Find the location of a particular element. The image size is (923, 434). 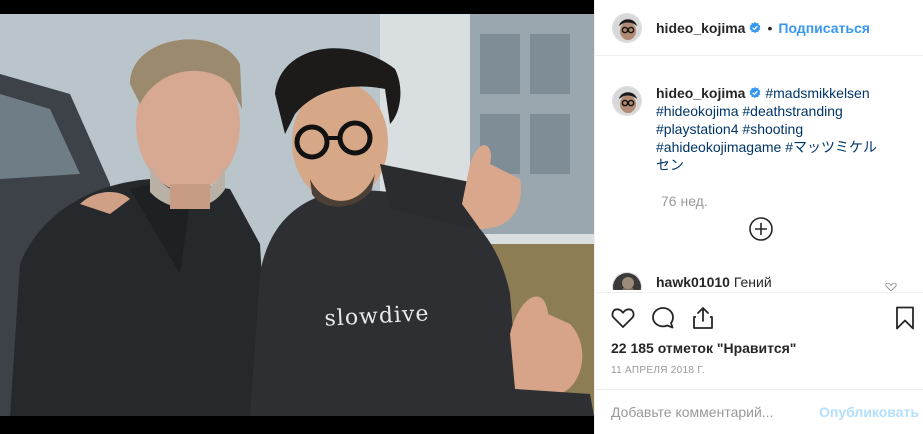

post-header: hideo_kojima • Подписаться is located at coordinates (759, 28).